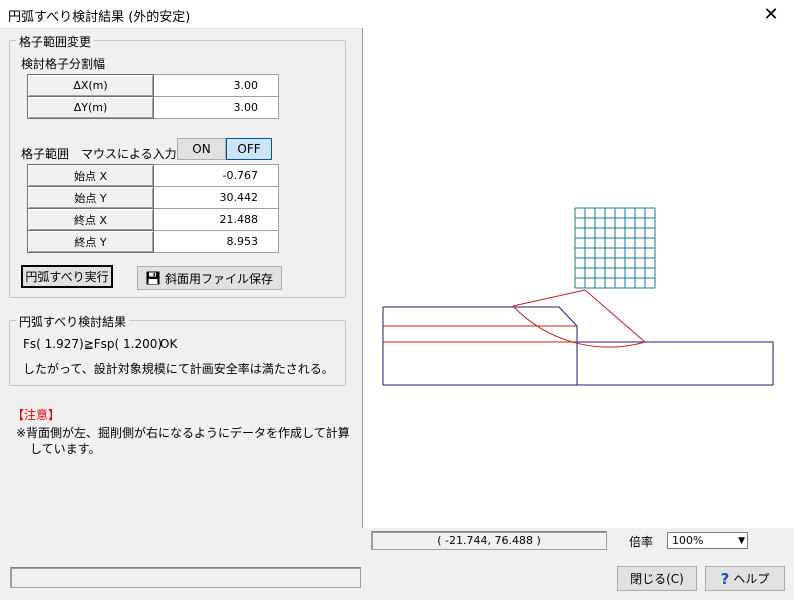  I want to click on slip-radius-lines, so click(579, 316).